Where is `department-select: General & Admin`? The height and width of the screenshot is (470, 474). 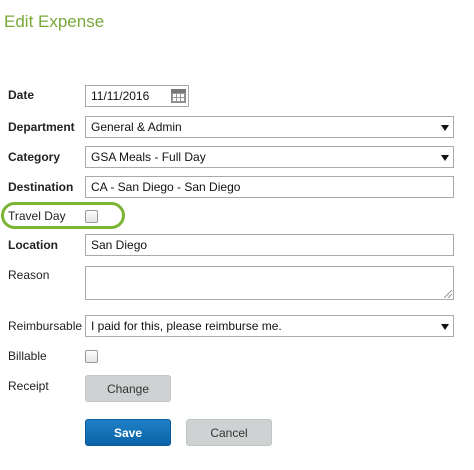
department-select: General & Admin is located at coordinates (269, 127).